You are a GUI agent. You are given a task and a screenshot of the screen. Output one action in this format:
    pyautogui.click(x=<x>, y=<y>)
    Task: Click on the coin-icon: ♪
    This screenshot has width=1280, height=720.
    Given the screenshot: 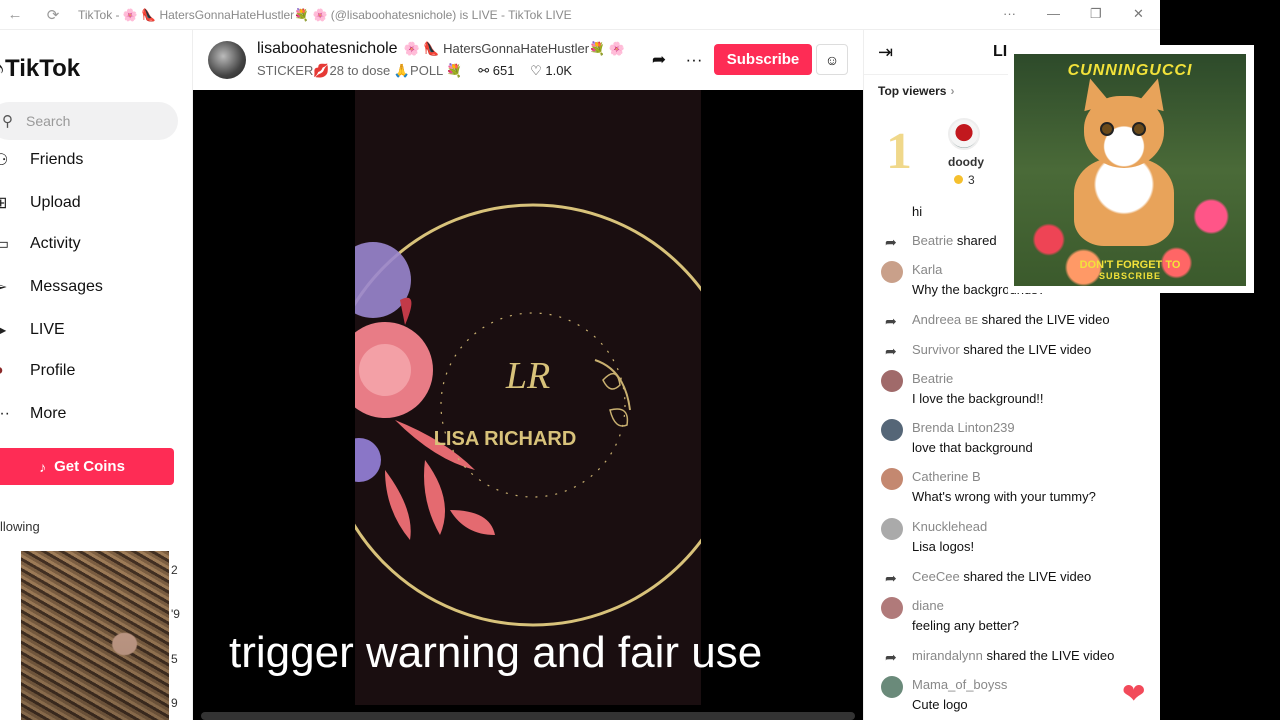 What is the action you would take?
    pyautogui.click(x=43, y=466)
    